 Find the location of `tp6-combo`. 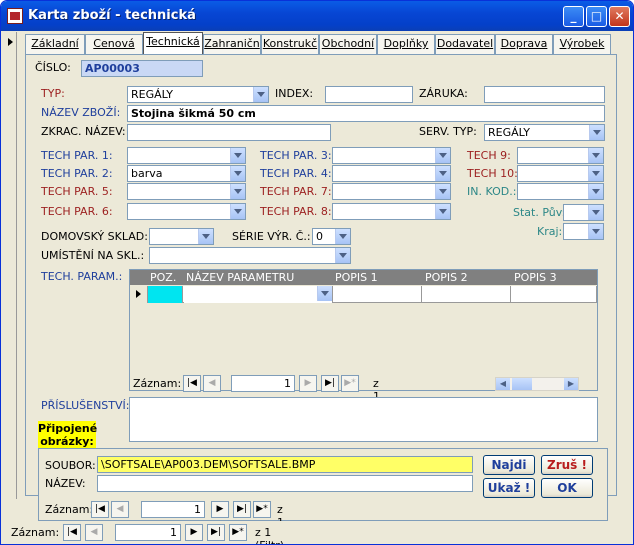

tp6-combo is located at coordinates (186, 211).